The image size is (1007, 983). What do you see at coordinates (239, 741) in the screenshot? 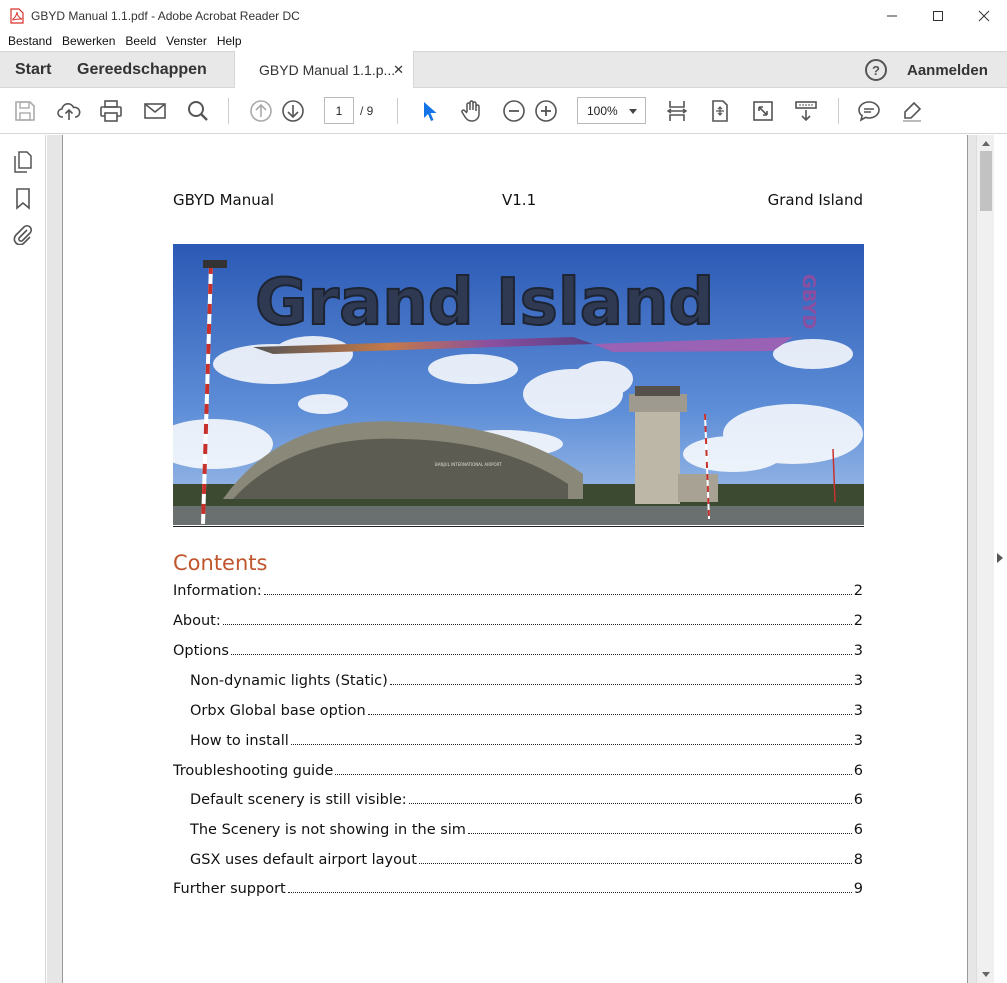
I see `toc-entry-label: How to install` at bounding box center [239, 741].